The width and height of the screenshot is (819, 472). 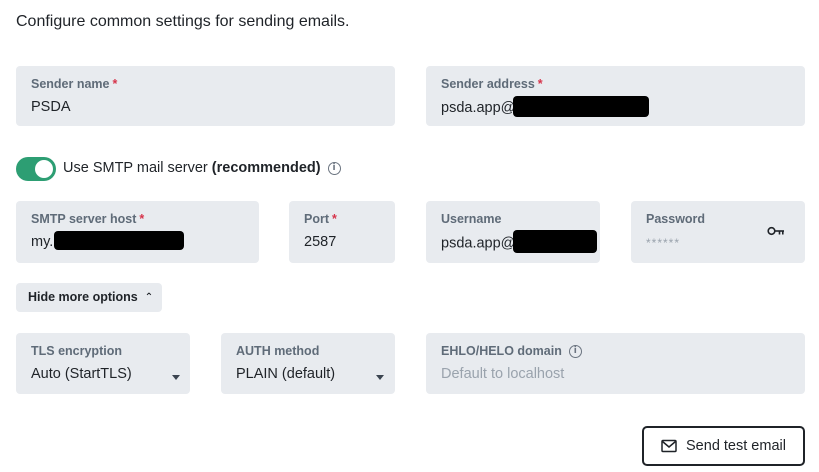 I want to click on smtp-host-value: my., so click(x=108, y=241).